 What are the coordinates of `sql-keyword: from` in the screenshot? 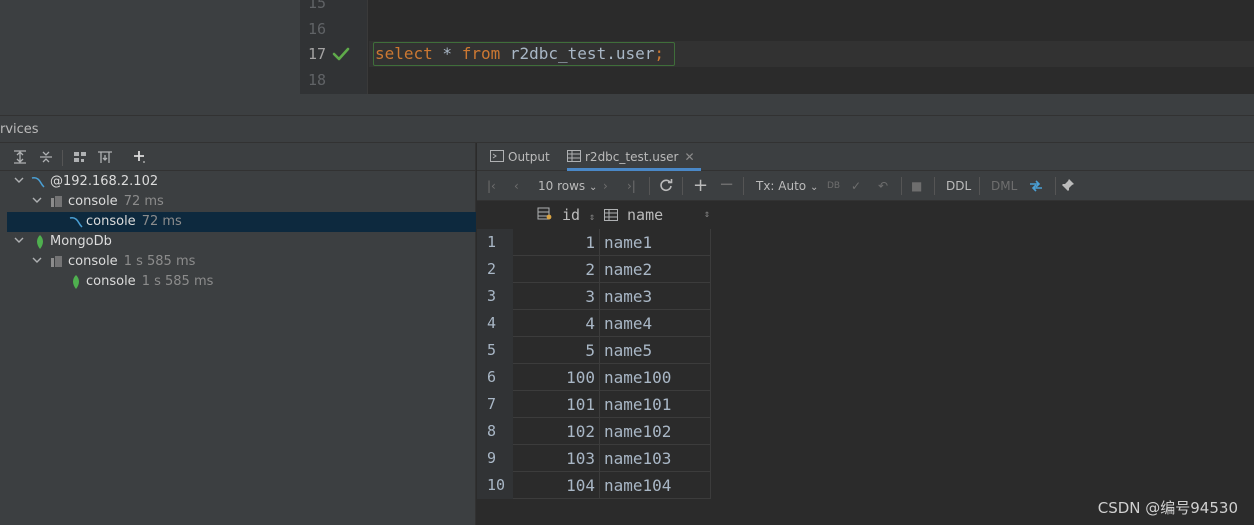 It's located at (481, 53).